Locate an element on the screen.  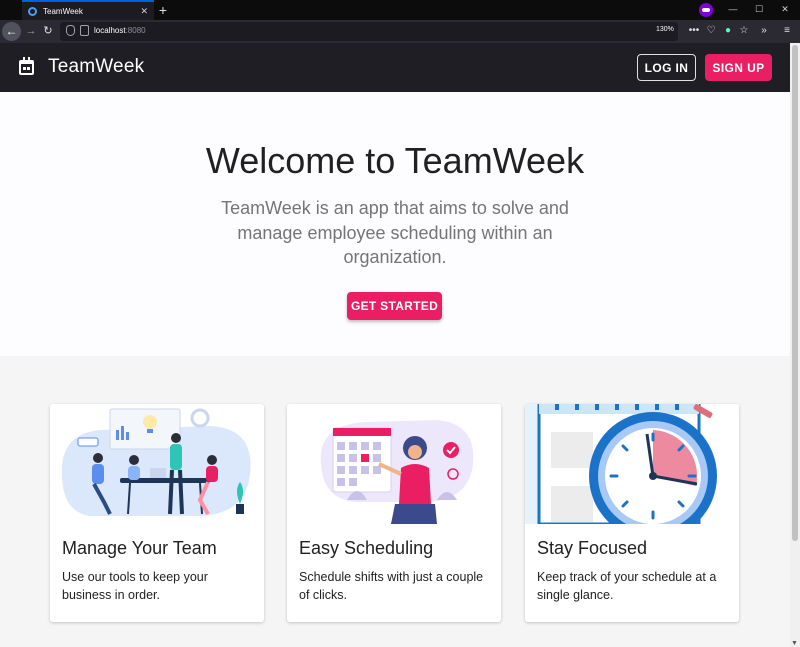
url-text: localhost:8080 is located at coordinates (120, 30).